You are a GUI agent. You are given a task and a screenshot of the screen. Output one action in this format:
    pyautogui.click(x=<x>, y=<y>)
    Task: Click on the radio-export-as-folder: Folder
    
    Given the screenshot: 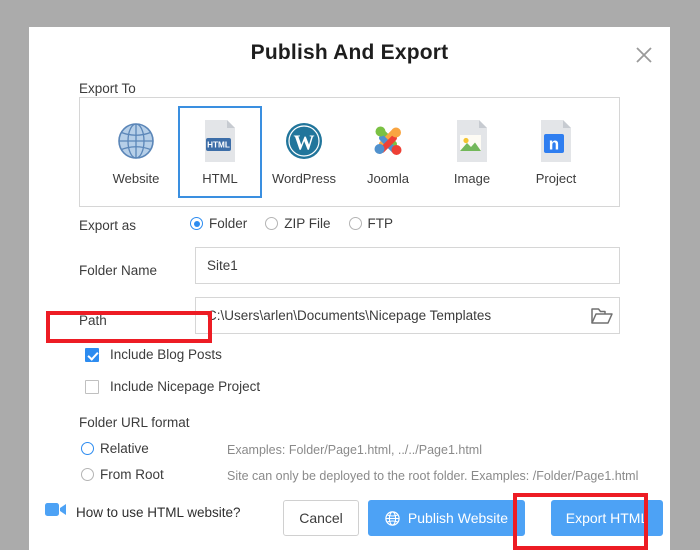 What is the action you would take?
    pyautogui.click(x=218, y=223)
    